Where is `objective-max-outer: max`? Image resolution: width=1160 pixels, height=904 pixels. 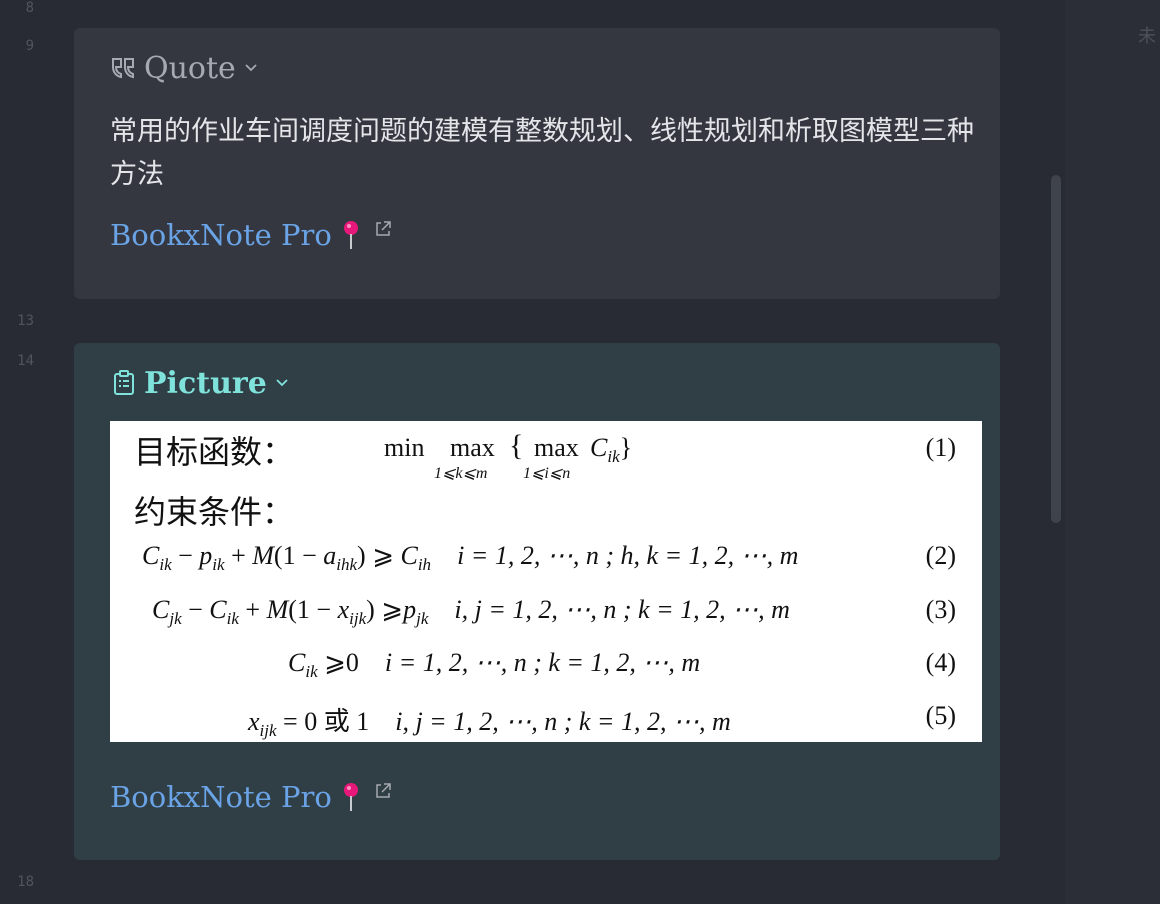 objective-max-outer: max is located at coordinates (472, 447).